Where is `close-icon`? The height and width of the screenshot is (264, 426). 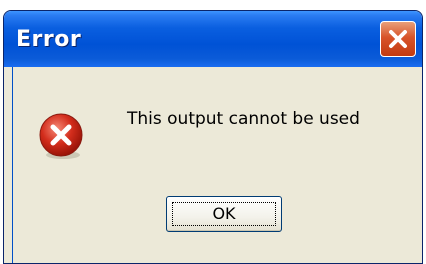 close-icon is located at coordinates (398, 39).